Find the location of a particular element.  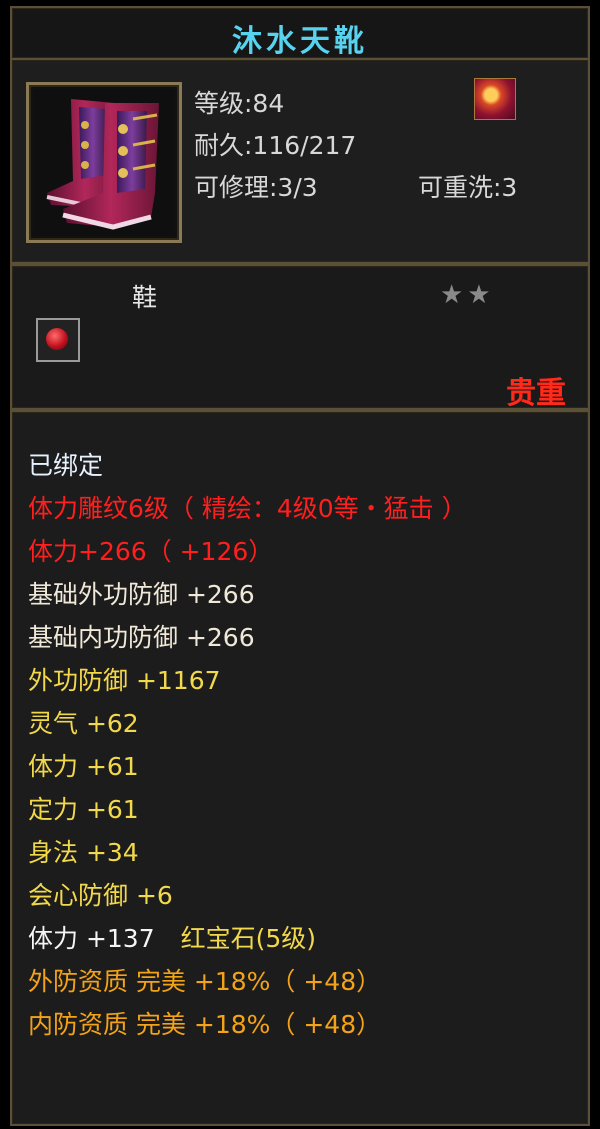

item-icon-slot is located at coordinates (104, 162).